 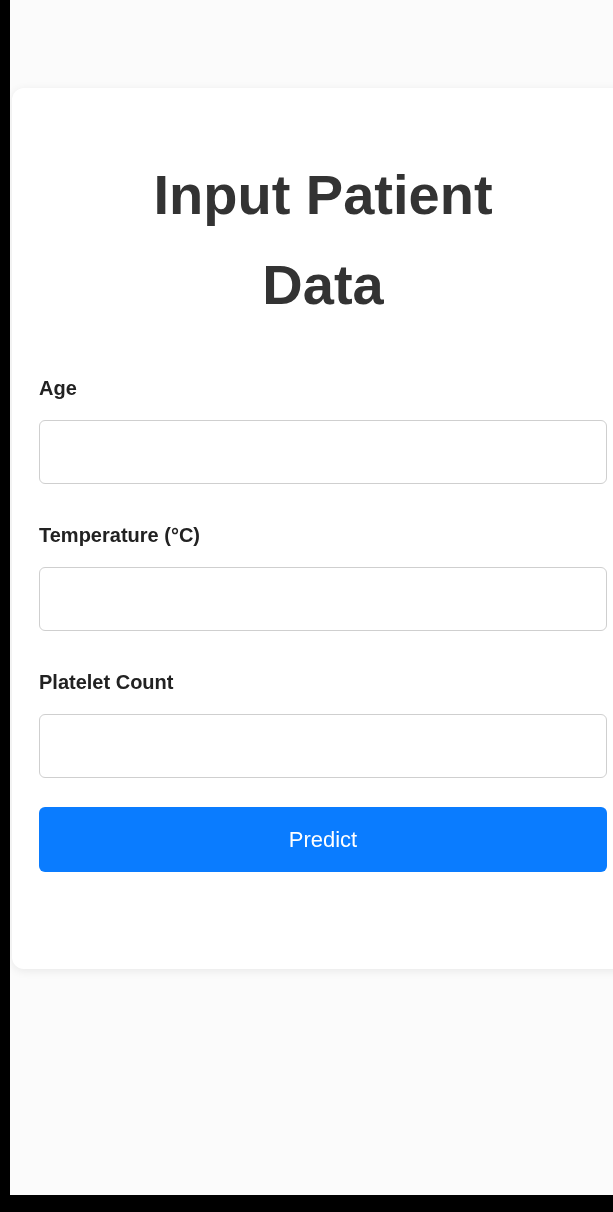 I want to click on predict-button: Predict, so click(x=323, y=839).